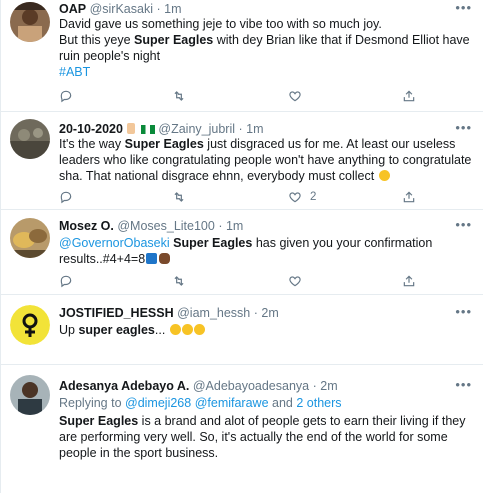 The image size is (483, 493). Describe the element at coordinates (232, 403) in the screenshot. I see `mention-link: @femifarawe` at that location.